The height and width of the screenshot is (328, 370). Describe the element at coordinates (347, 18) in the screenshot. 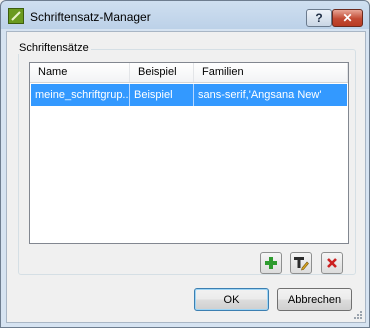

I see `close-button: ✕` at that location.